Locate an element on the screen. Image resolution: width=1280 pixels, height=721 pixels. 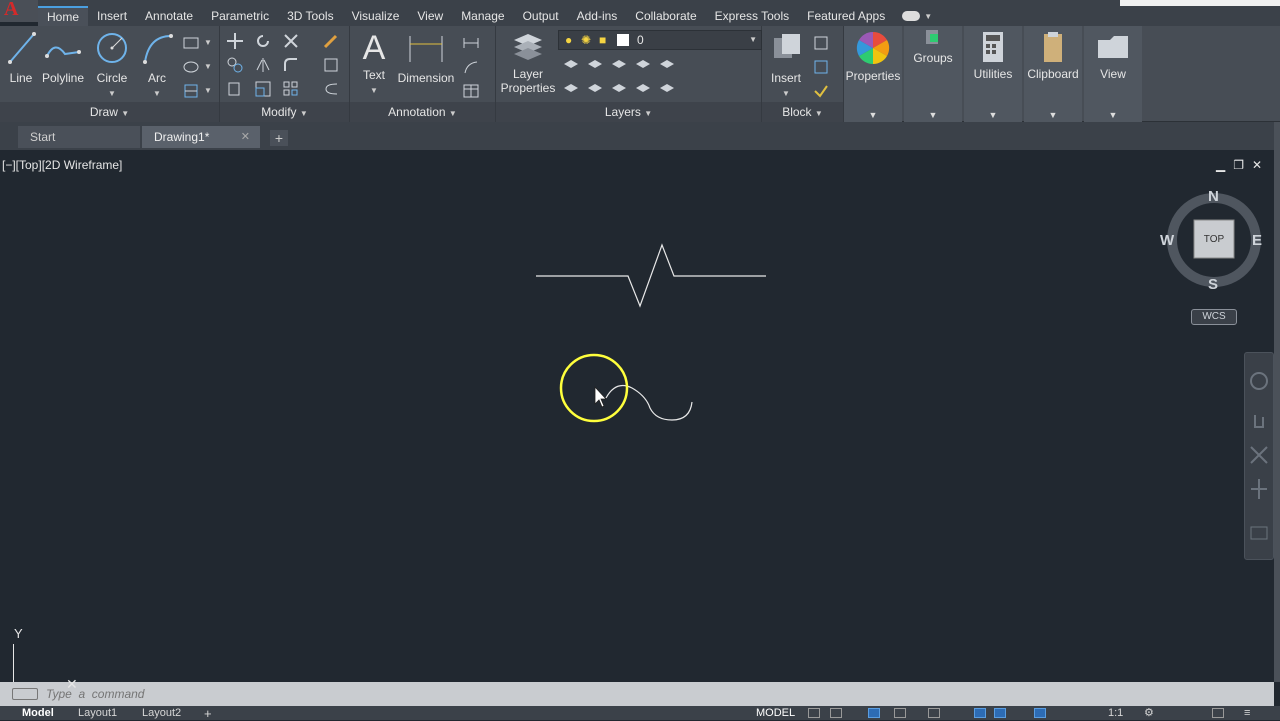
tab-home: Home is located at coordinates (63, 16).